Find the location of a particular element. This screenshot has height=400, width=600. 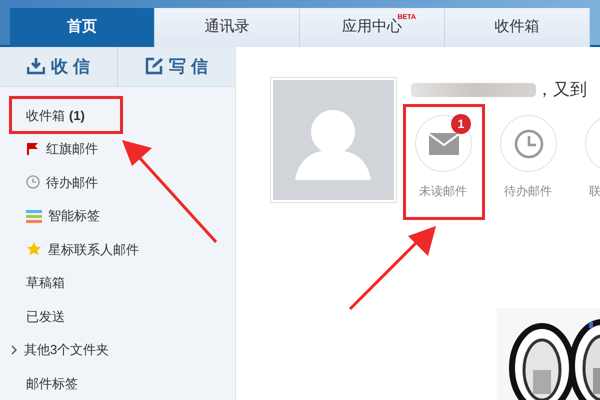

flag-icon is located at coordinates (33, 149).